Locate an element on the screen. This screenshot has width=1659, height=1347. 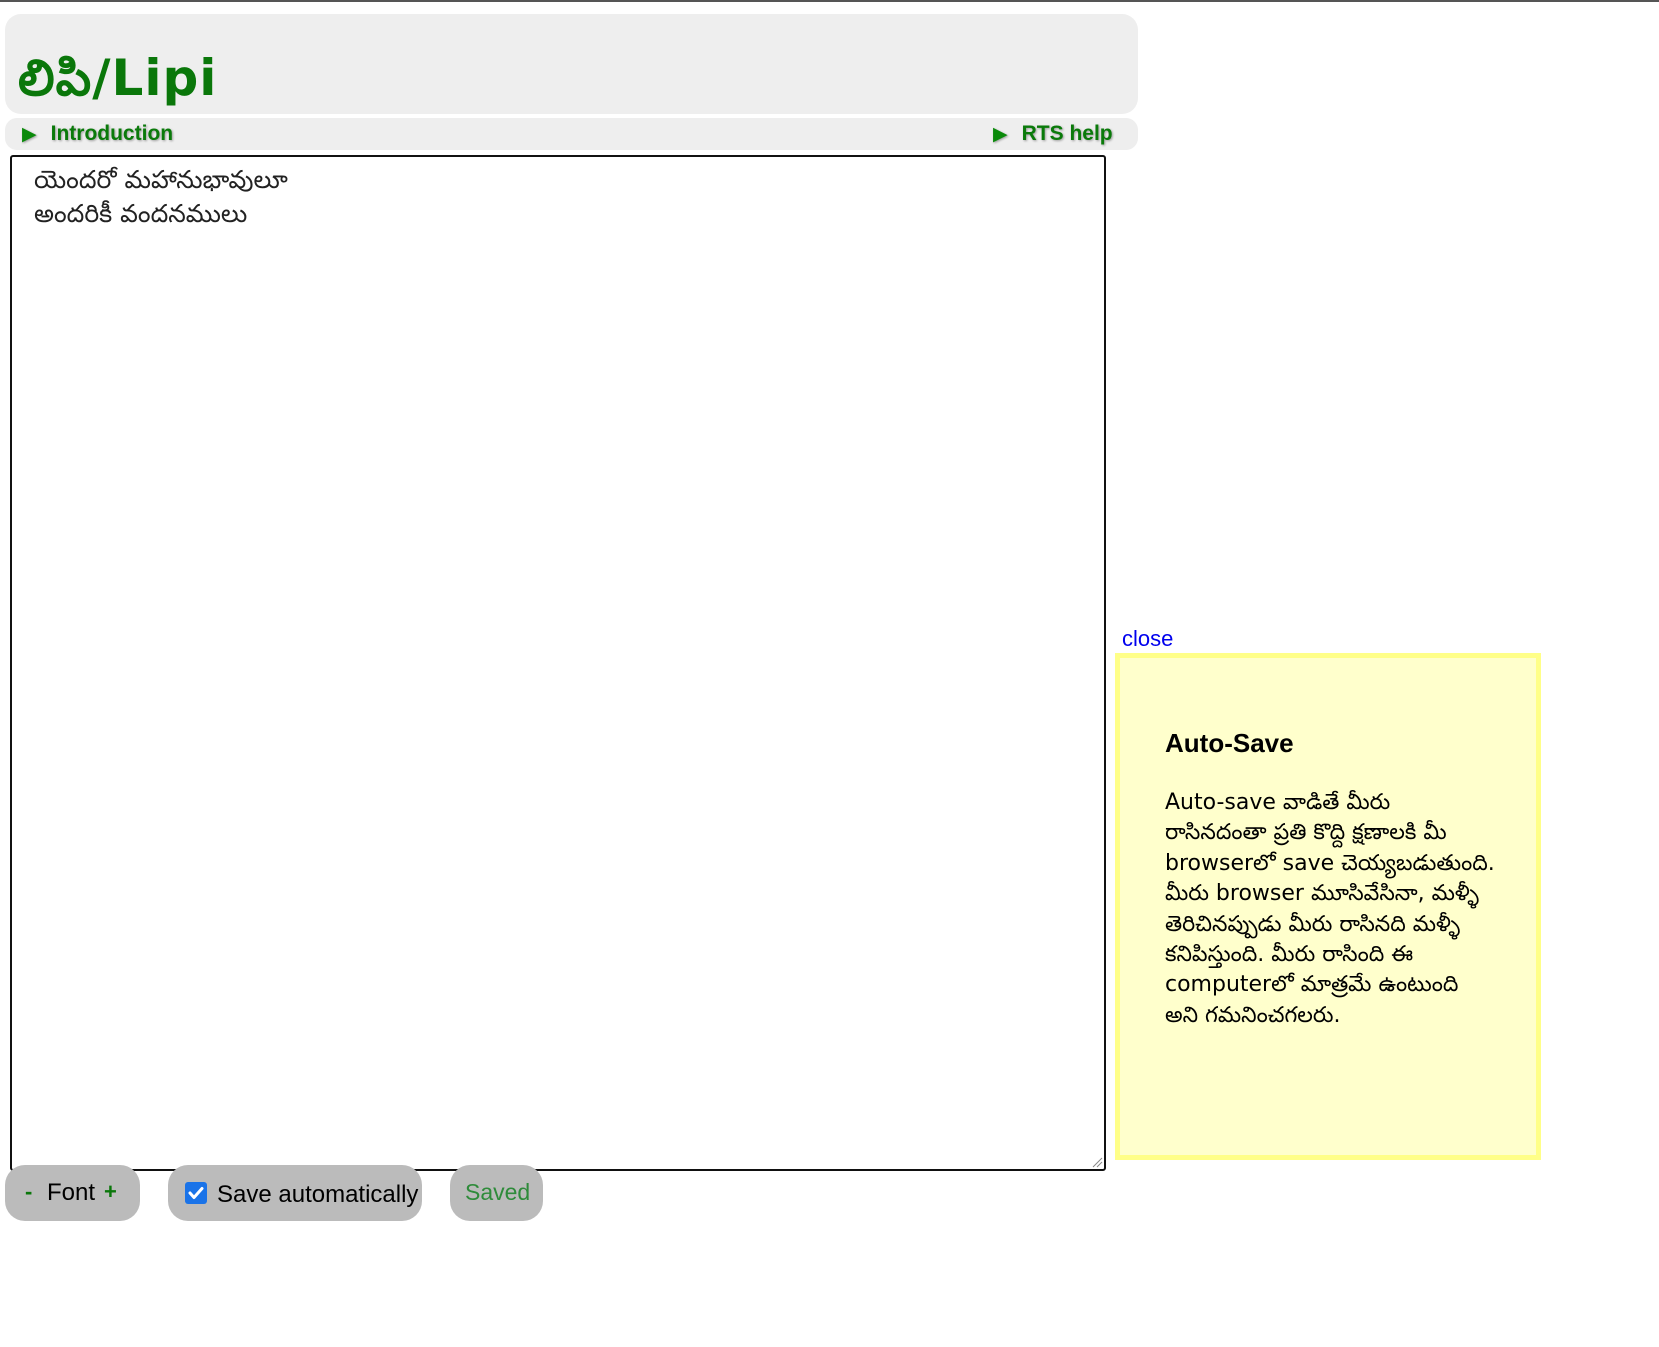
autosave-checkbox is located at coordinates (196, 1193).